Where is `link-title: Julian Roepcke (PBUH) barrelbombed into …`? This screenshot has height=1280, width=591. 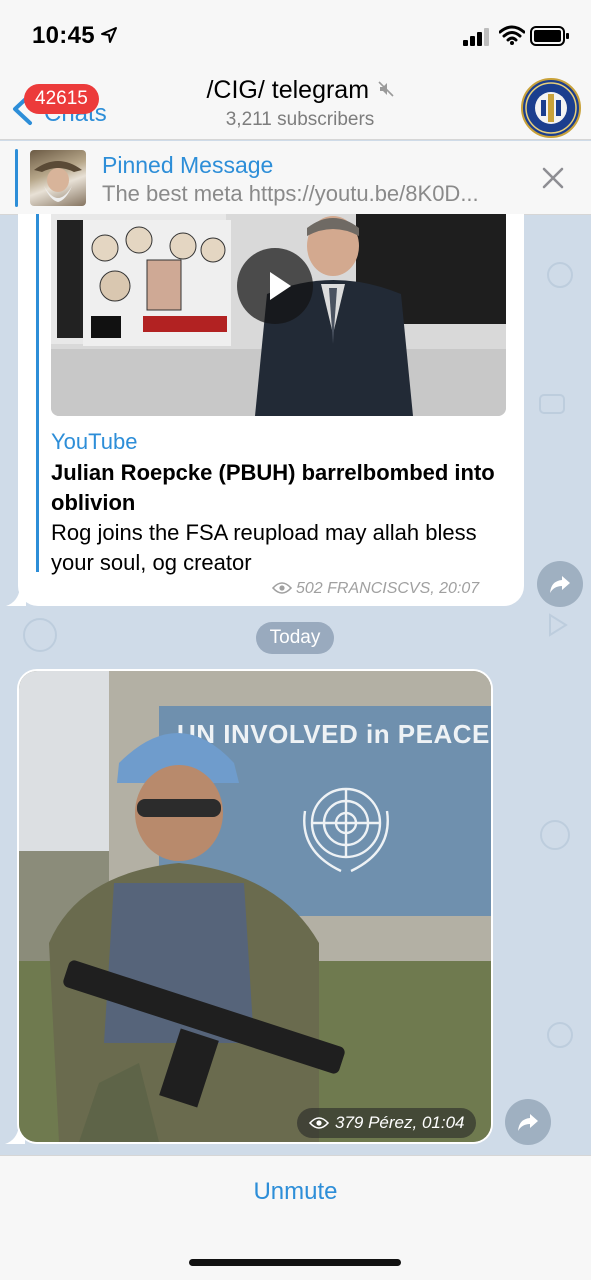 link-title: Julian Roepcke (PBUH) barrelbombed into … is located at coordinates (276, 488).